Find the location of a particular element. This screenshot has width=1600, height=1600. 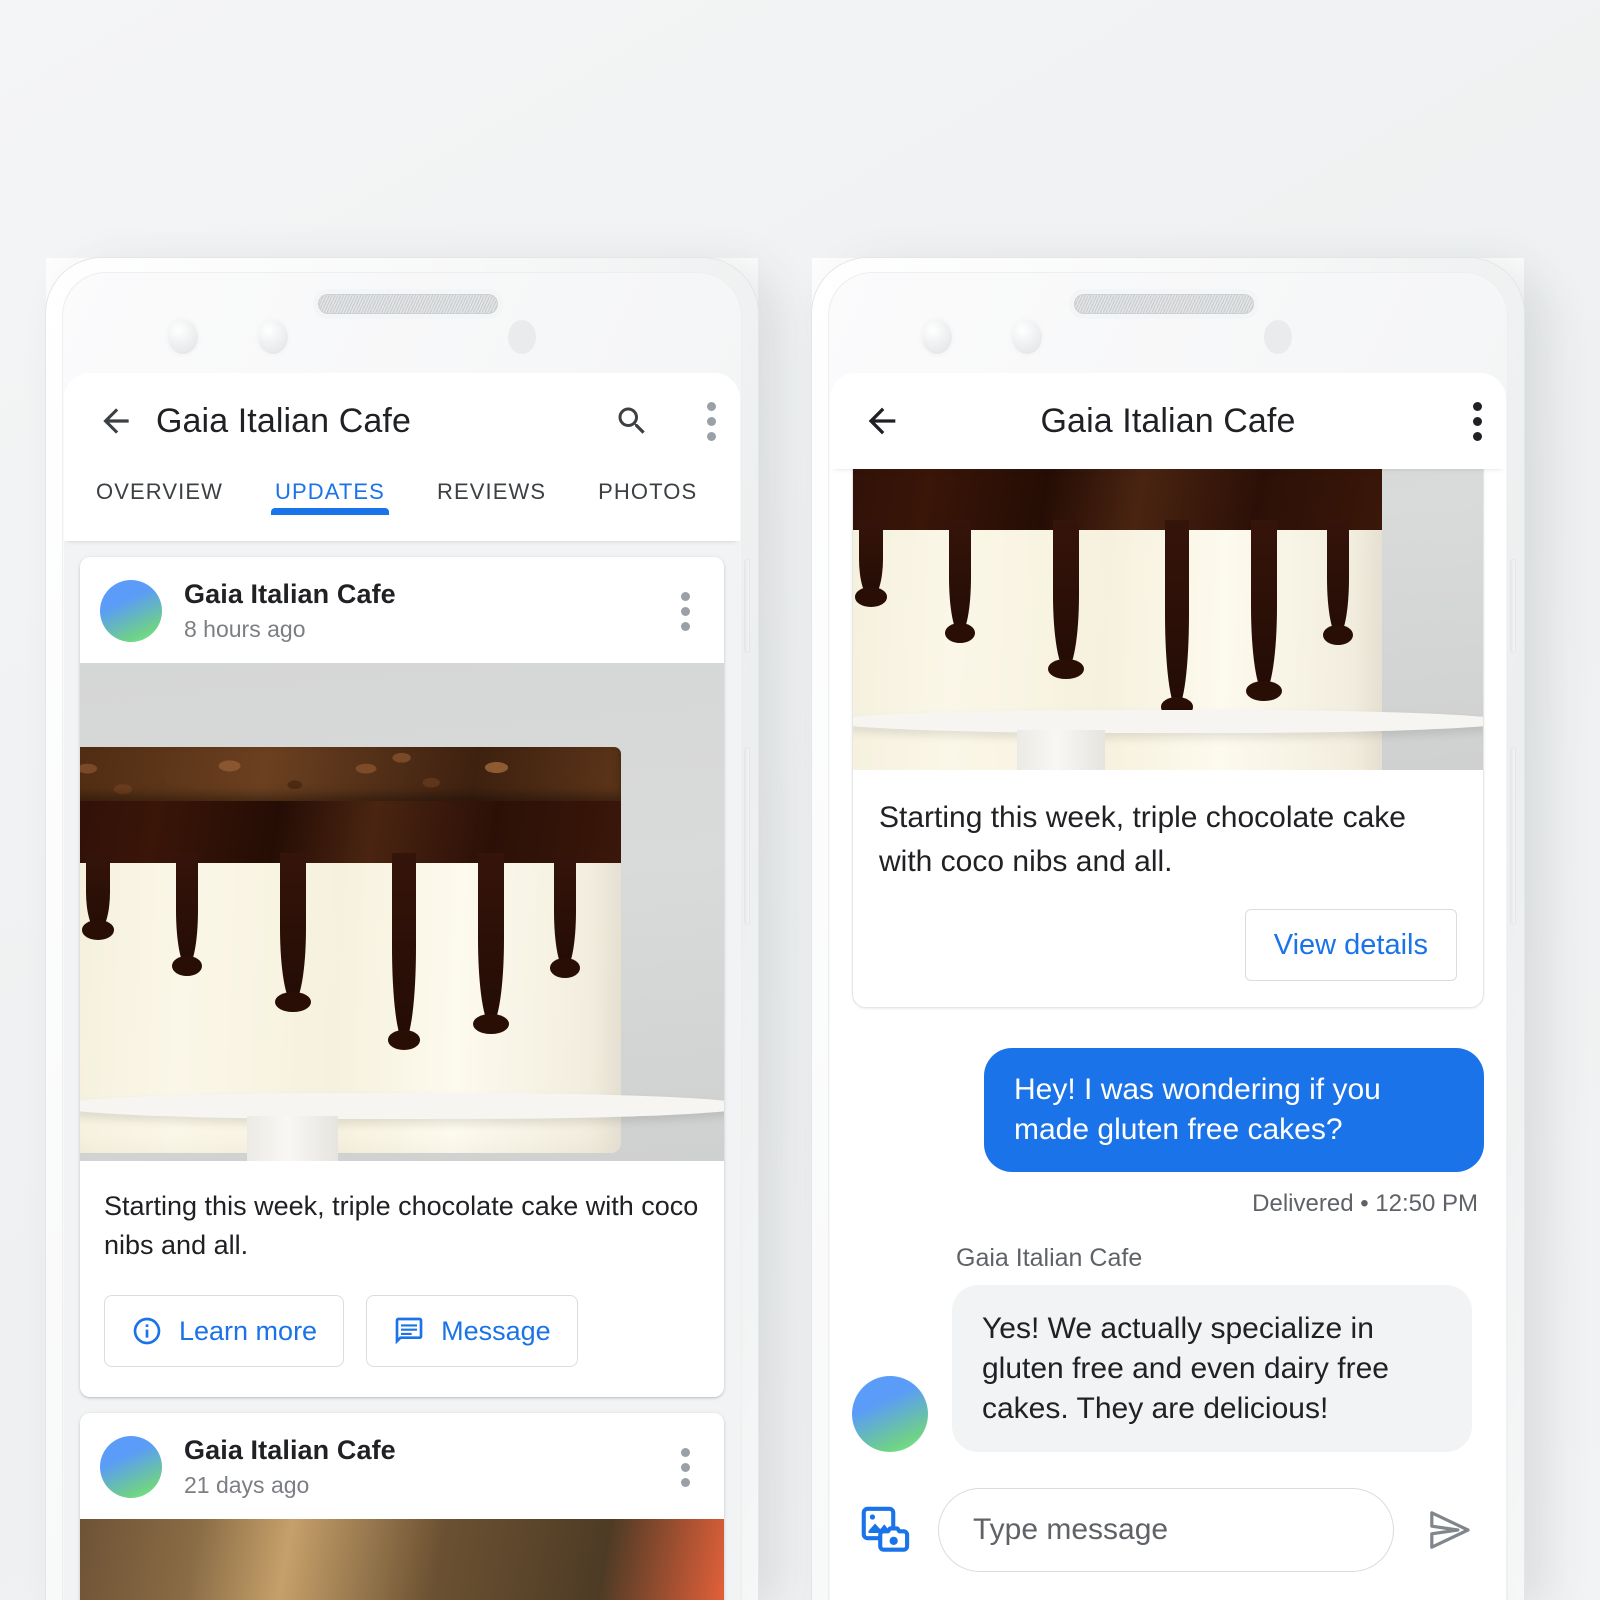

post-timestamp: 8 hours ago is located at coordinates (245, 629).